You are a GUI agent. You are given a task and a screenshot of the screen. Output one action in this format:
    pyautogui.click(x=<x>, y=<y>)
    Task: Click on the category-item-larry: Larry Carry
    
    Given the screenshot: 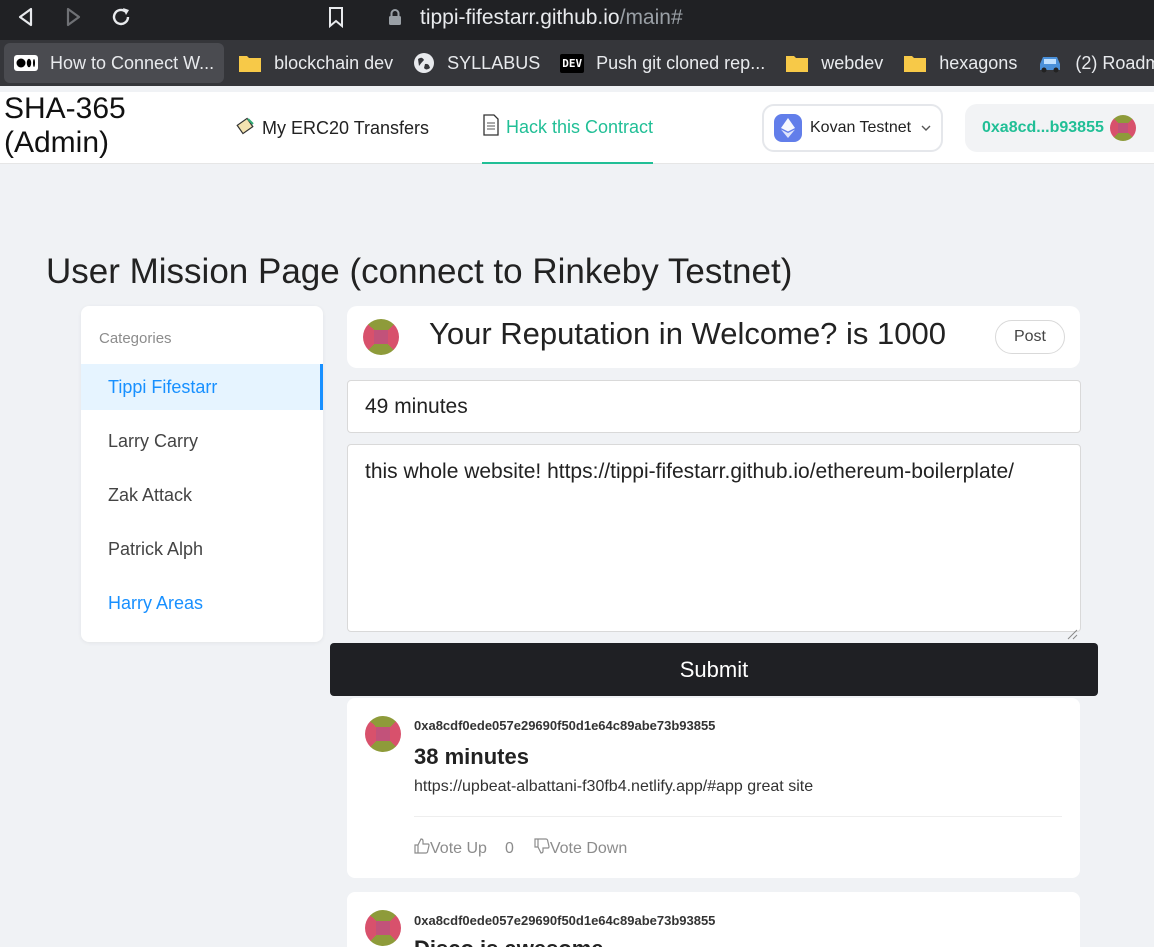 What is the action you would take?
    pyautogui.click(x=202, y=441)
    